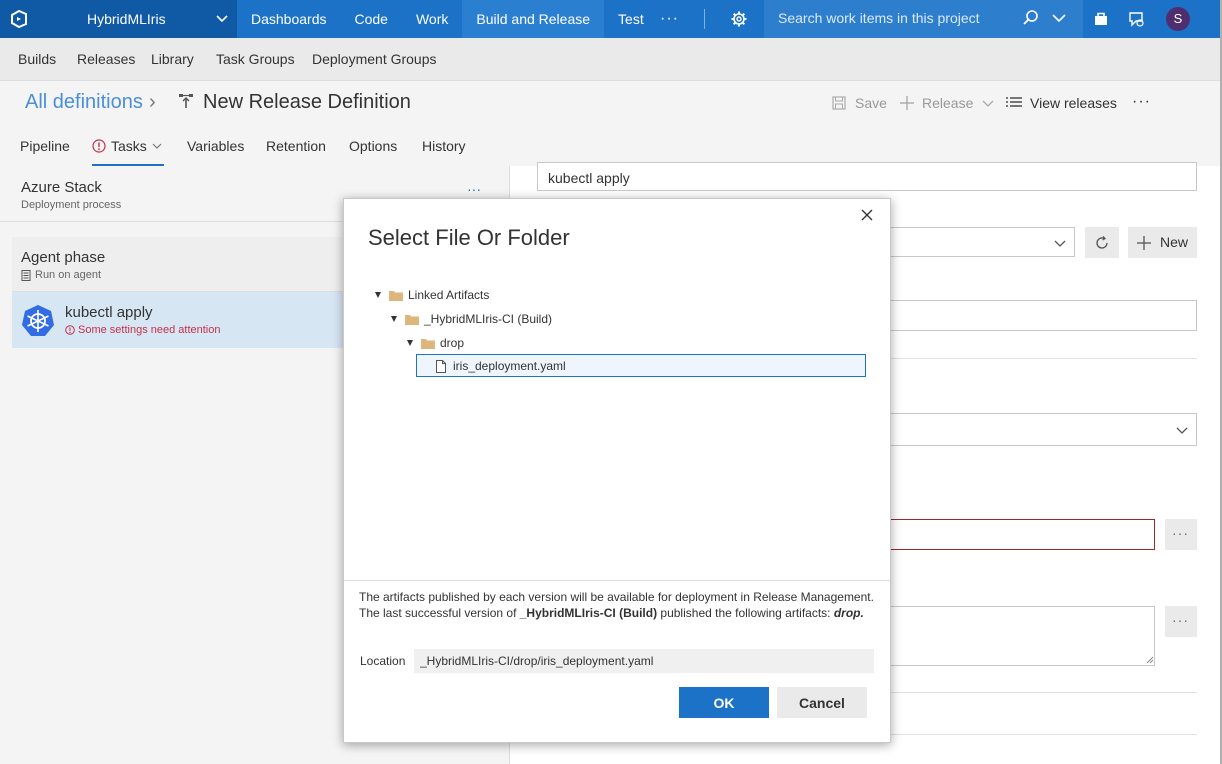 The height and width of the screenshot is (764, 1222). Describe the element at coordinates (439, 613) in the screenshot. I see `info-prefix: The last successful version of` at that location.